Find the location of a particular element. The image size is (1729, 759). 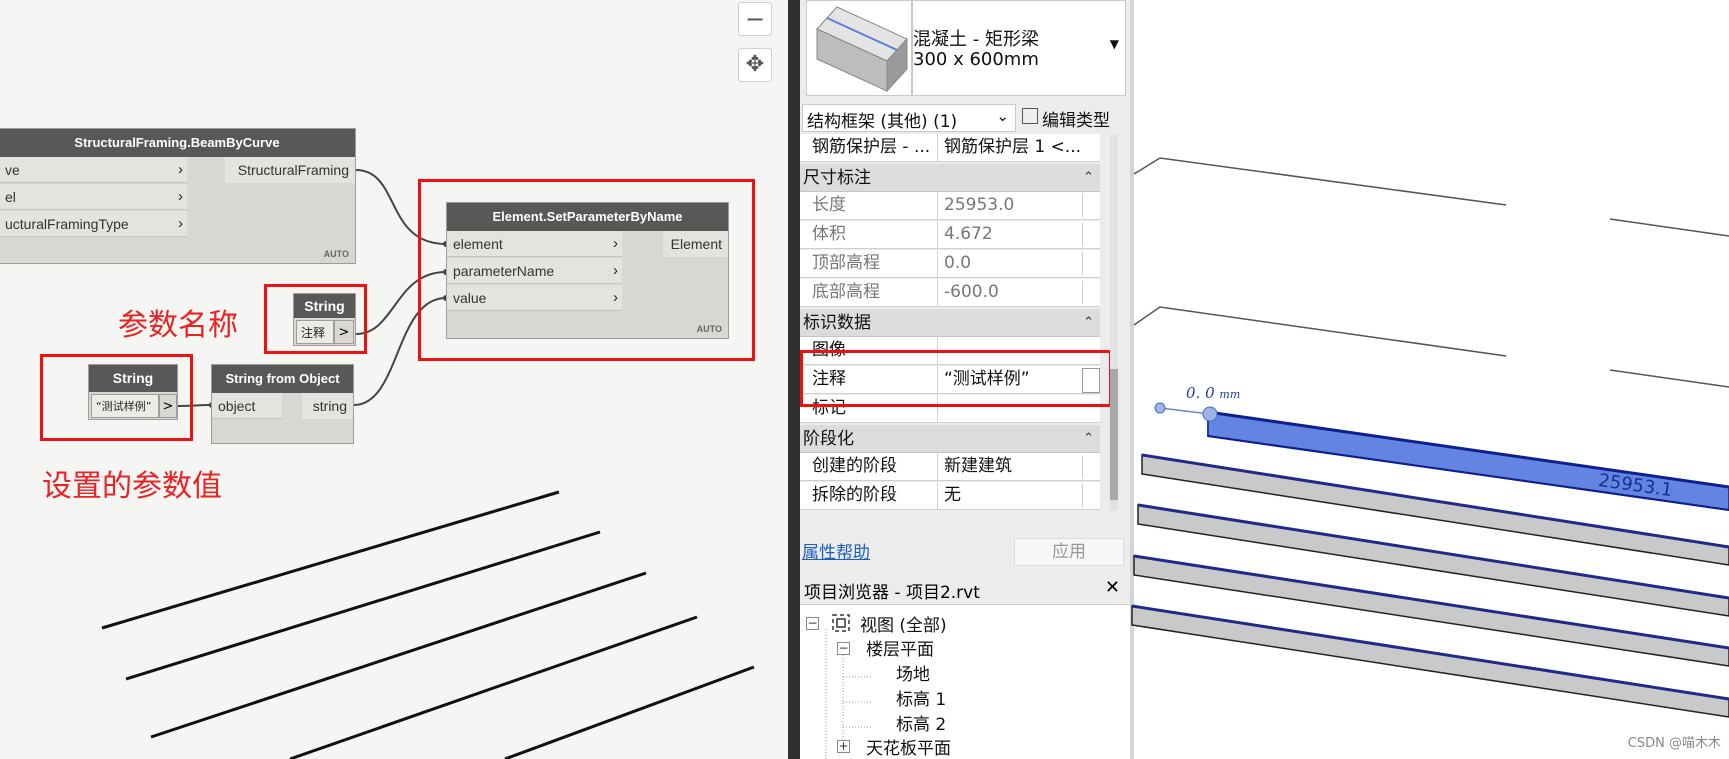

property-row-phase-demolished: 拆除的阶段 无 is located at coordinates (950, 496).